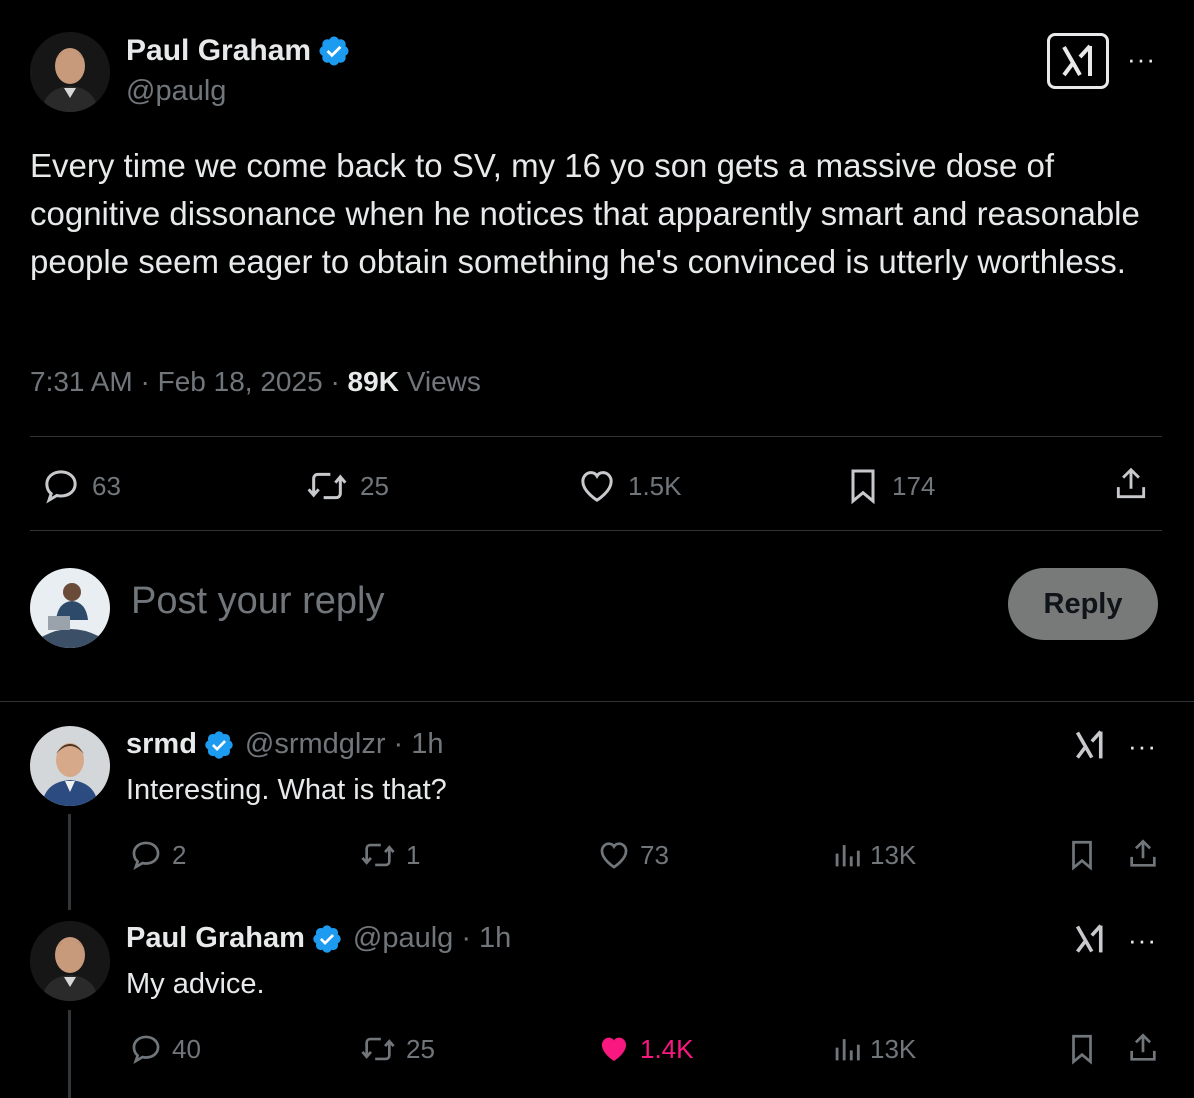  I want to click on reply-count: 63, so click(106, 485).